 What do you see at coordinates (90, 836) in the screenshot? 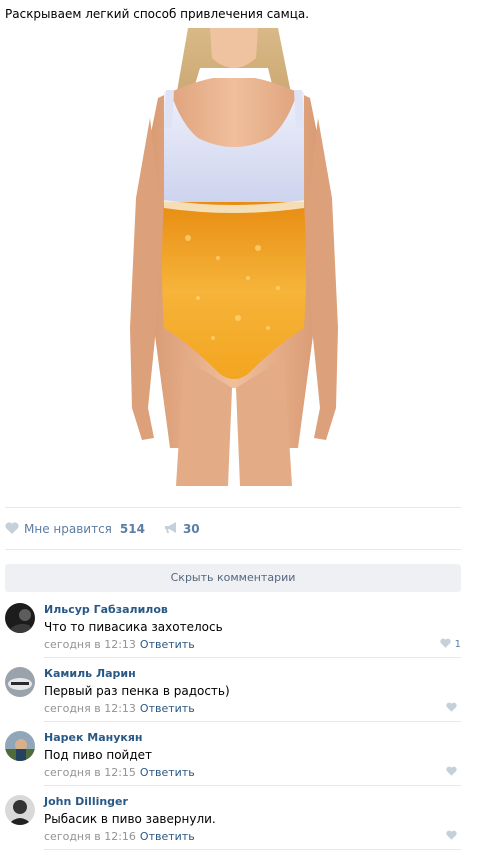
I see `comment-time: сегодня в 12:16` at bounding box center [90, 836].